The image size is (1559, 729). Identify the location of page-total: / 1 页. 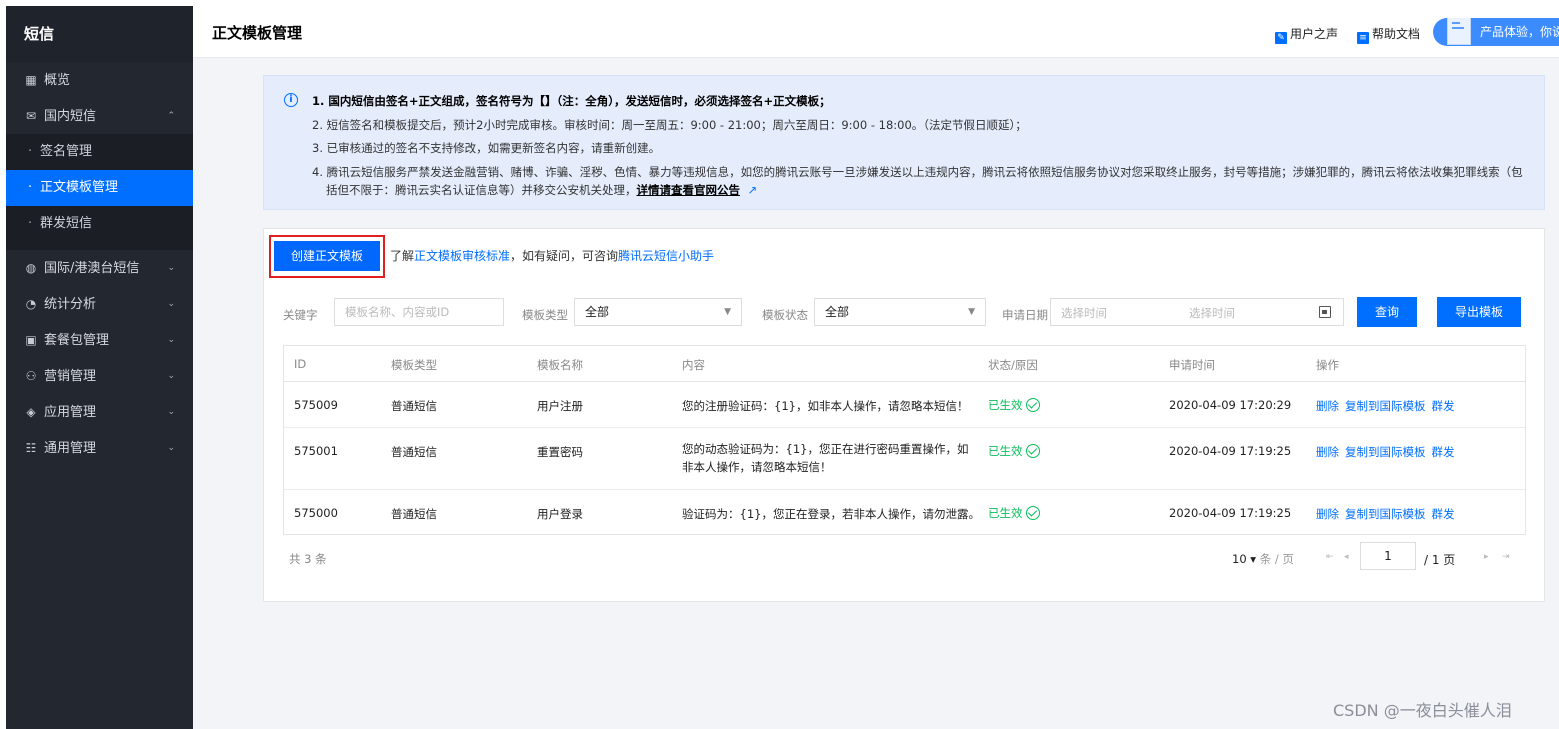
(1440, 560).